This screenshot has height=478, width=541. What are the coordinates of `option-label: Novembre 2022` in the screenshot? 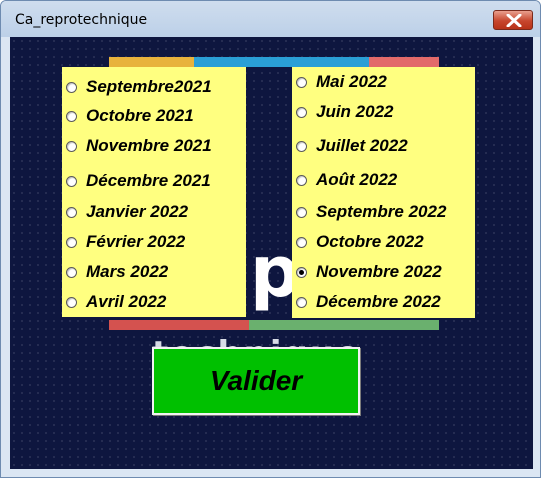 It's located at (379, 271).